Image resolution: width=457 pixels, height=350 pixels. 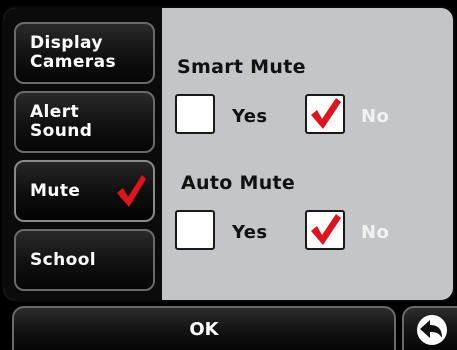 What do you see at coordinates (238, 183) in the screenshot?
I see `auto-mute-title: Auto Mute` at bounding box center [238, 183].